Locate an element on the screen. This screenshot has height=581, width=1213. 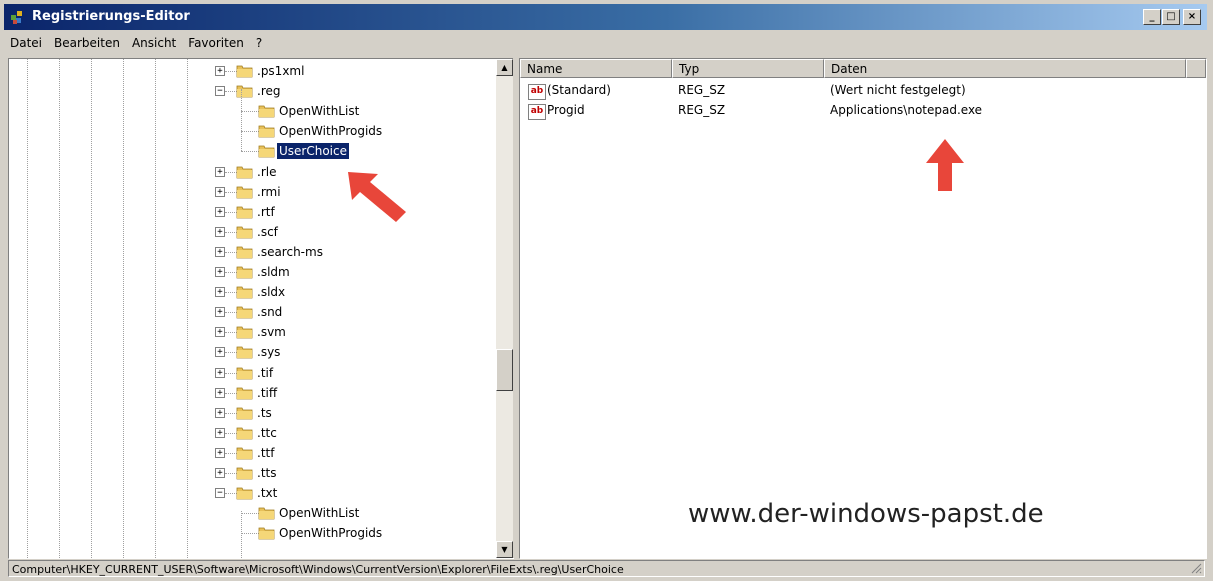
tree-node: + .snd is located at coordinates (249, 312).